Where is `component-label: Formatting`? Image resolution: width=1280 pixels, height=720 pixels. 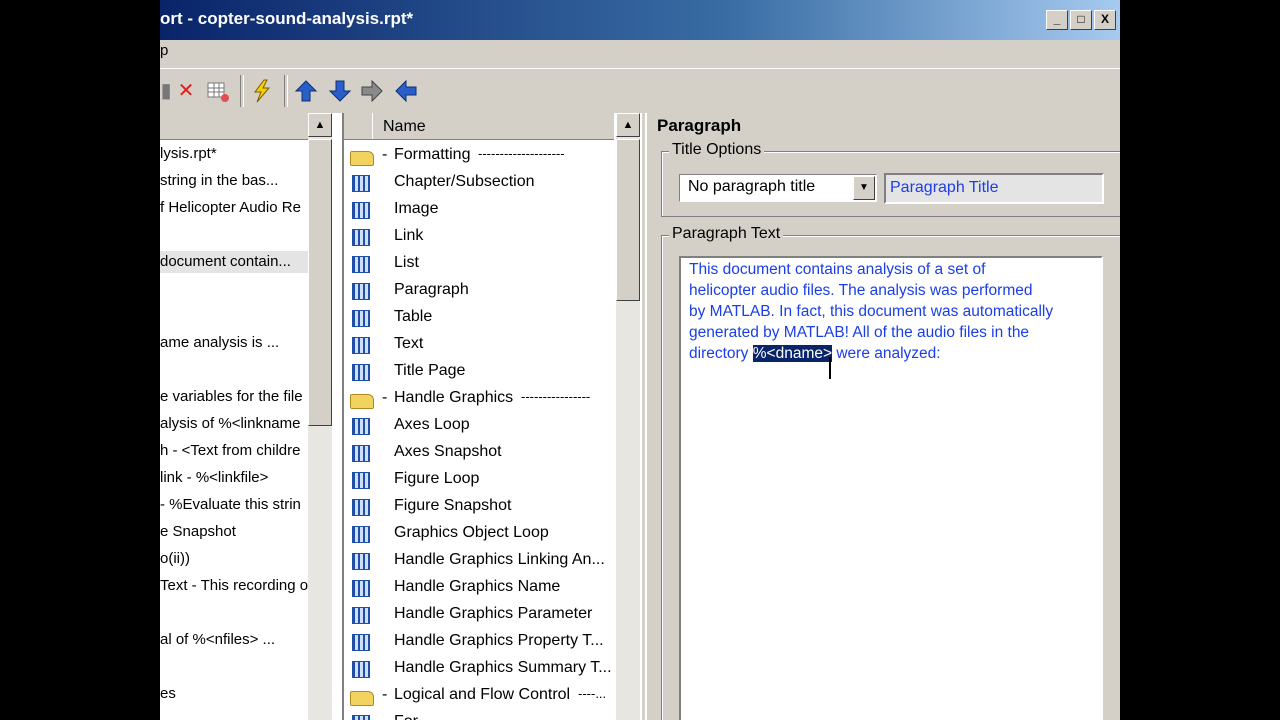 component-label: Formatting is located at coordinates (432, 154).